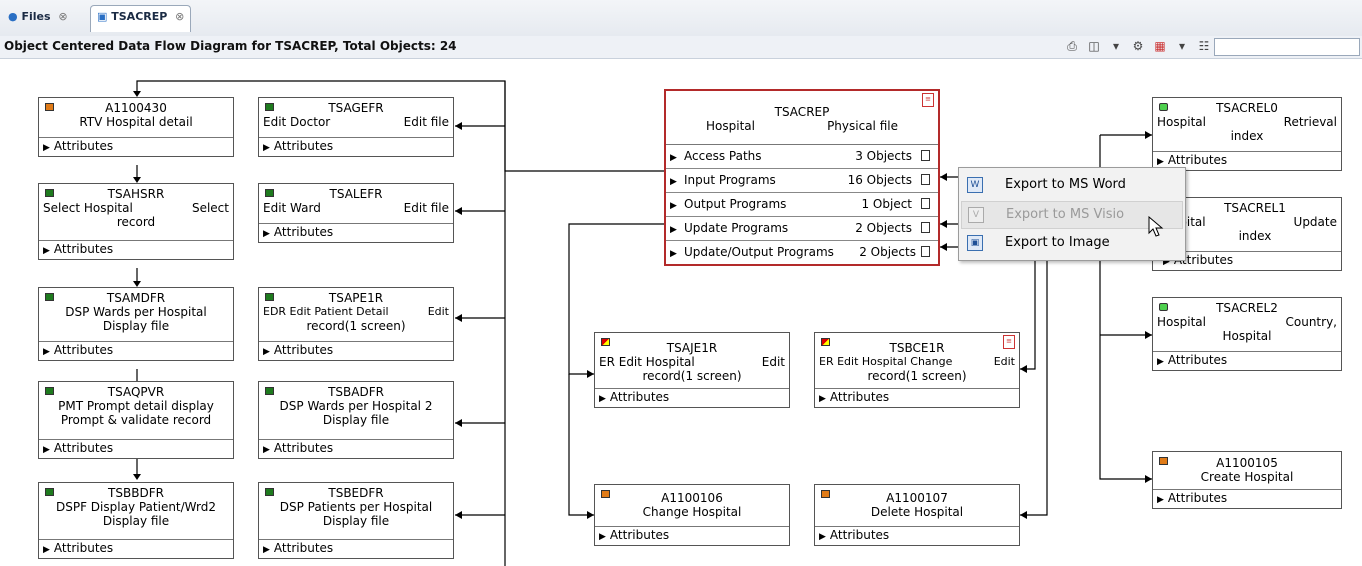 This screenshot has height=566, width=1362. Describe the element at coordinates (356, 127) in the screenshot. I see `node-tsagefr: TSAGEFR Edit Doctor Edit file ▶ Attributes` at that location.